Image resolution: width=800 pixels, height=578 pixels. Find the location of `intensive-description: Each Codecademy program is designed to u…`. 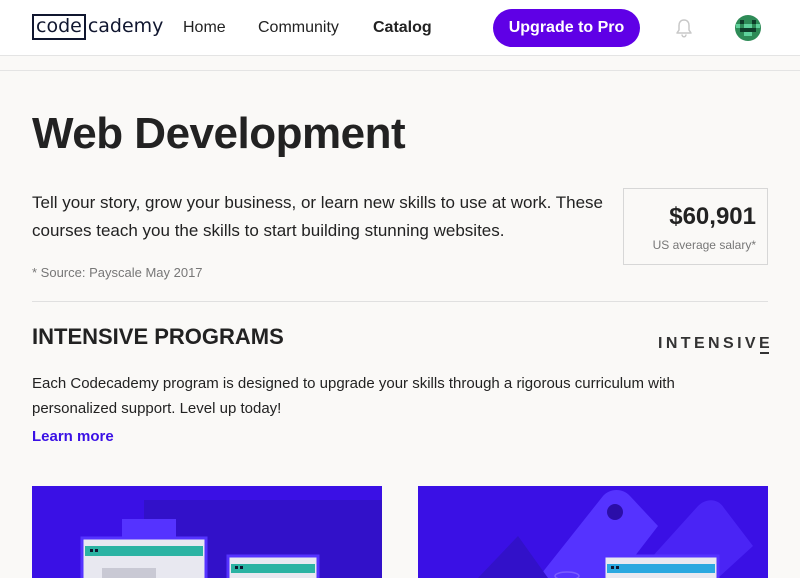

intensive-description: Each Codecademy program is designed to u… is located at coordinates (353, 396).